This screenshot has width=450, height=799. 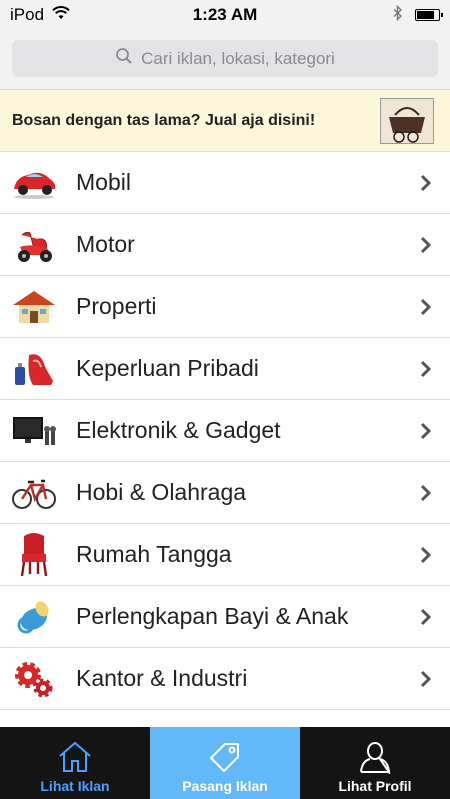 I want to click on category-label: Kantor & Industri, so click(x=162, y=678).